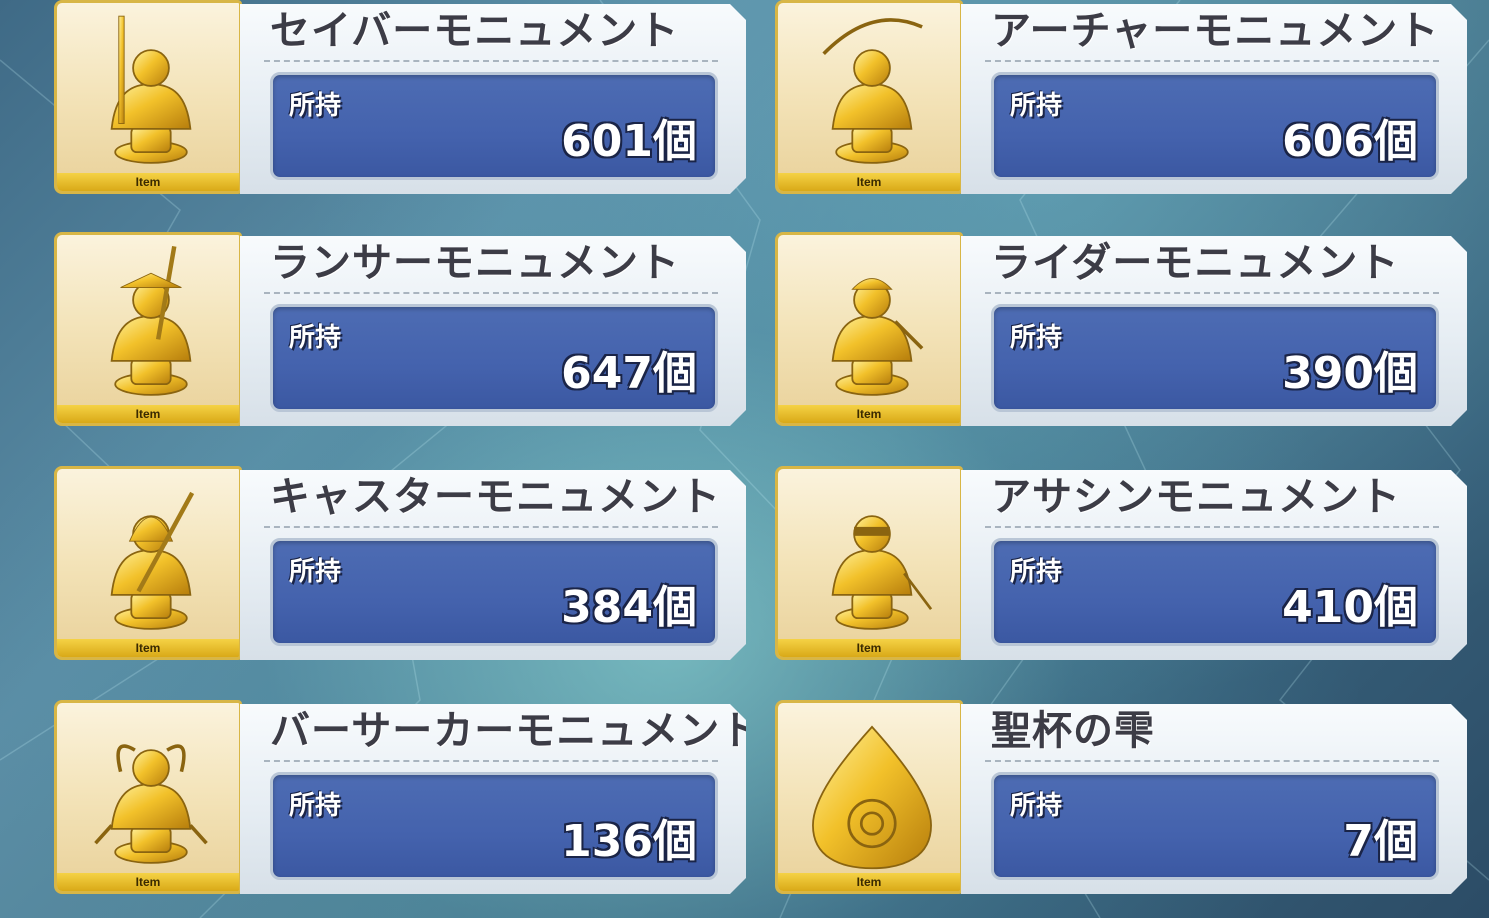 The width and height of the screenshot is (1489, 918). What do you see at coordinates (148, 563) in the screenshot?
I see `caster-statue-icon: Item` at bounding box center [148, 563].